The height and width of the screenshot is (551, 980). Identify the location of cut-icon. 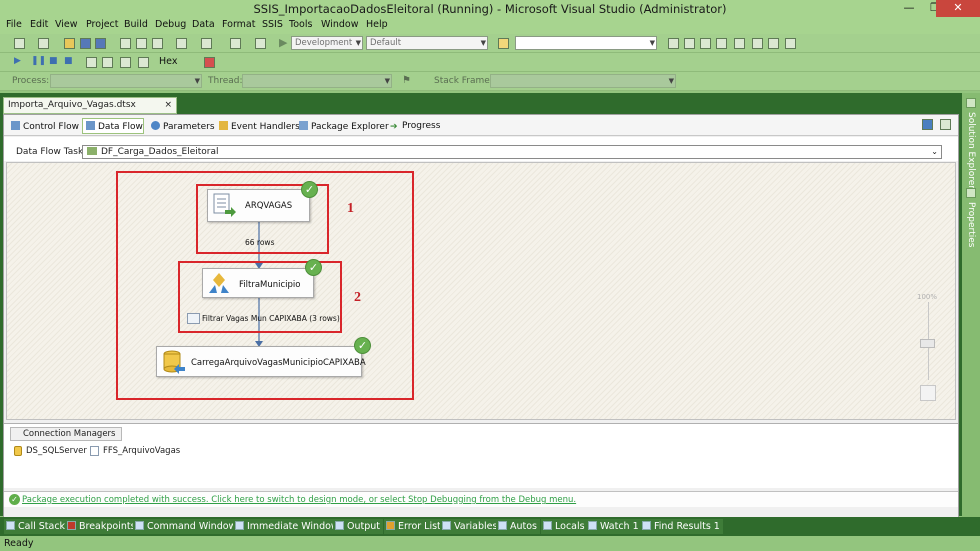
(125, 43).